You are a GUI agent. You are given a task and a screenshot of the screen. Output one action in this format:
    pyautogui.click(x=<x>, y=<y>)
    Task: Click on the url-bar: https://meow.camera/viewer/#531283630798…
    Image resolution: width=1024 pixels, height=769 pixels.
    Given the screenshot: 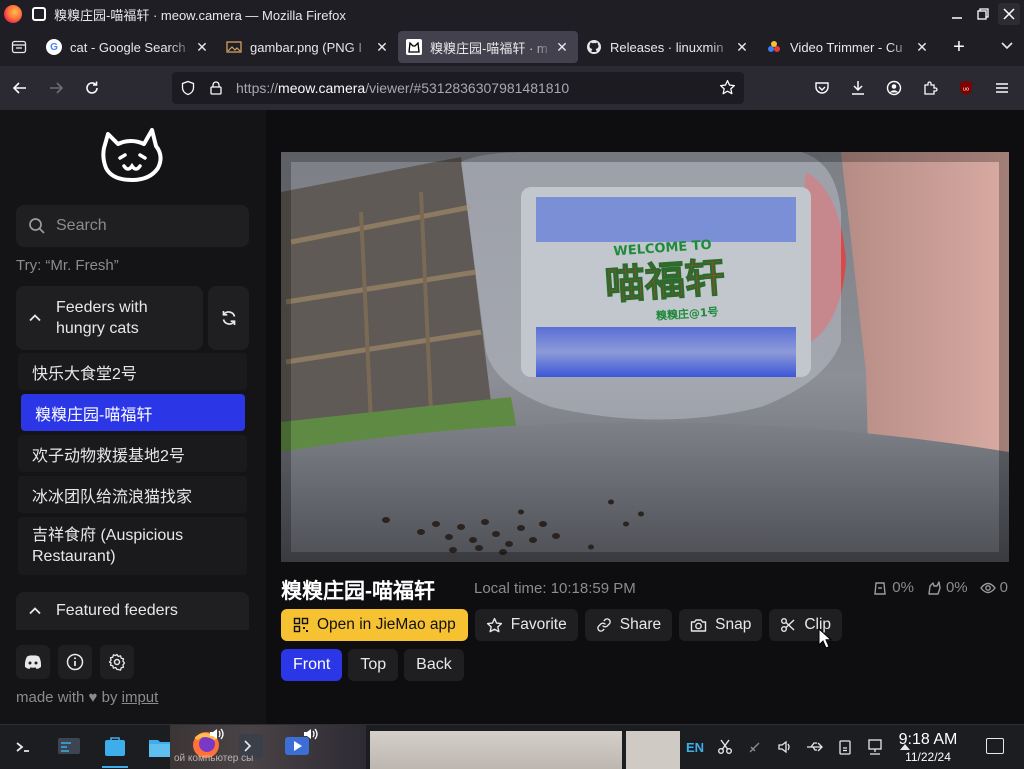 What is the action you would take?
    pyautogui.click(x=458, y=88)
    